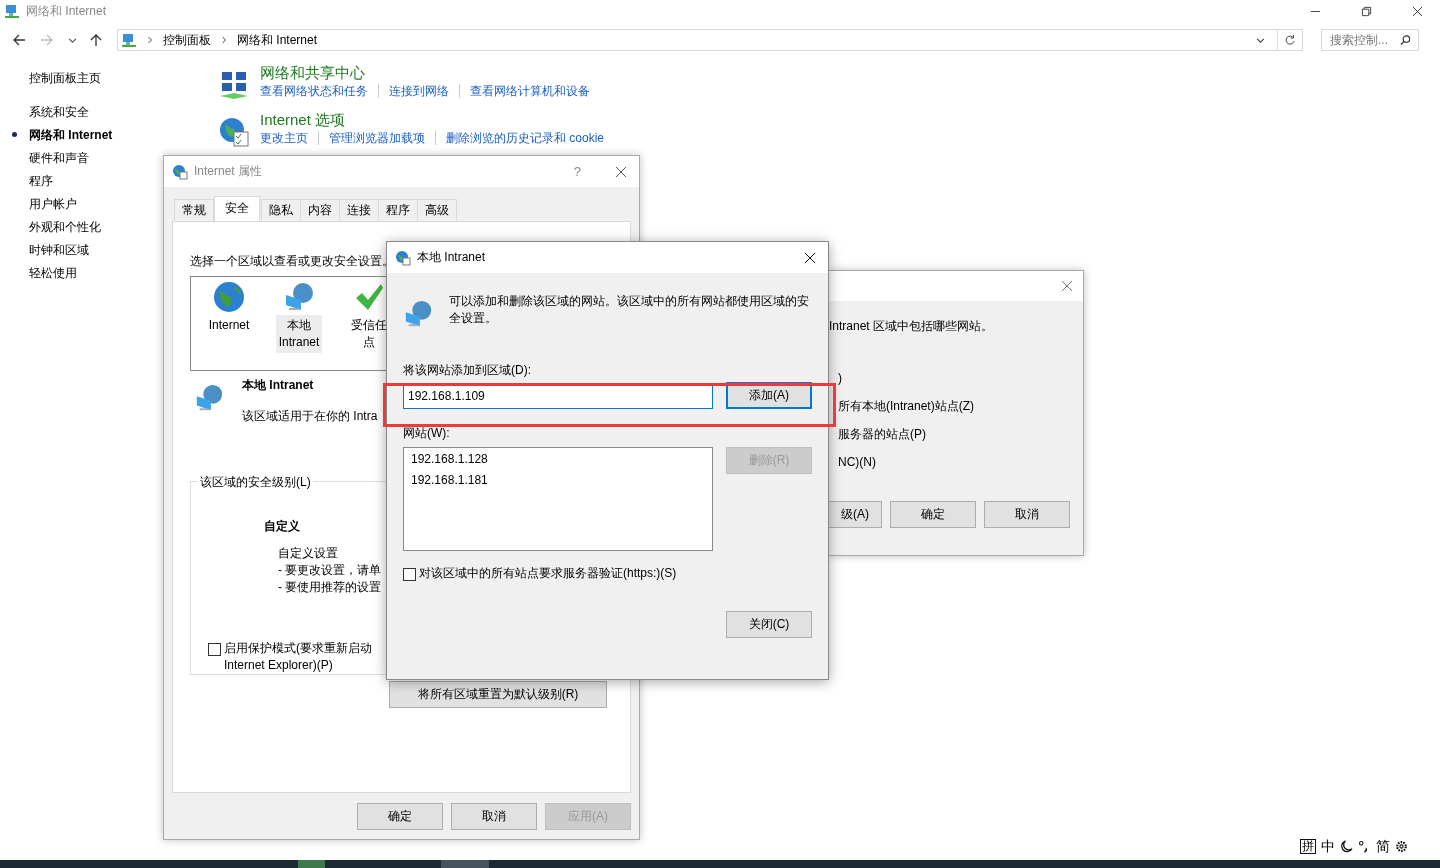 Image resolution: width=1440 pixels, height=868 pixels. What do you see at coordinates (234, 132) in the screenshot?
I see `globe-checklist-icon` at bounding box center [234, 132].